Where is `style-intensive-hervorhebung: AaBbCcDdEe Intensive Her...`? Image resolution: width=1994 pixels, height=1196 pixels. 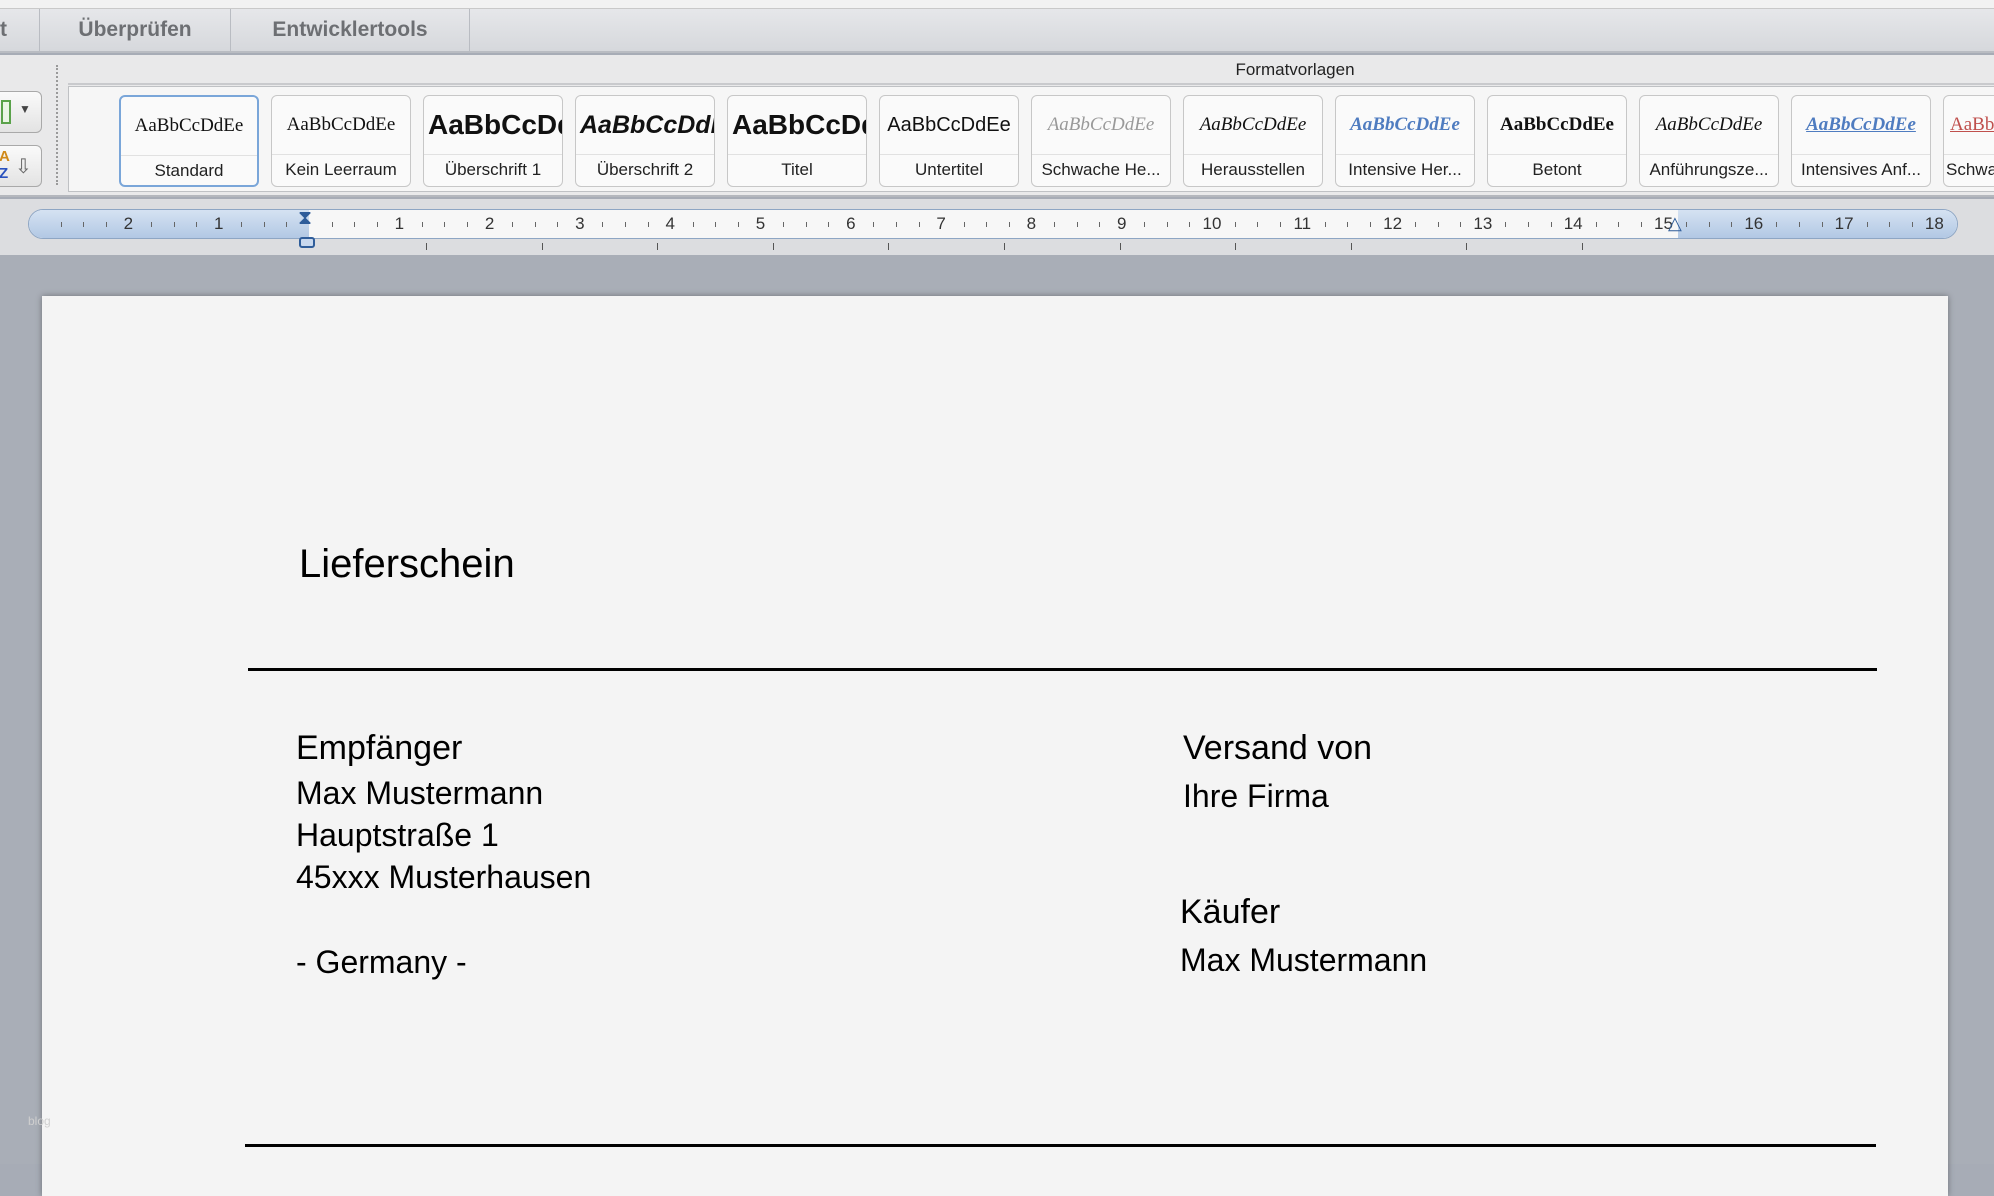
style-intensive-hervorhebung: AaBbCcDdEe Intensive Her... is located at coordinates (1405, 141).